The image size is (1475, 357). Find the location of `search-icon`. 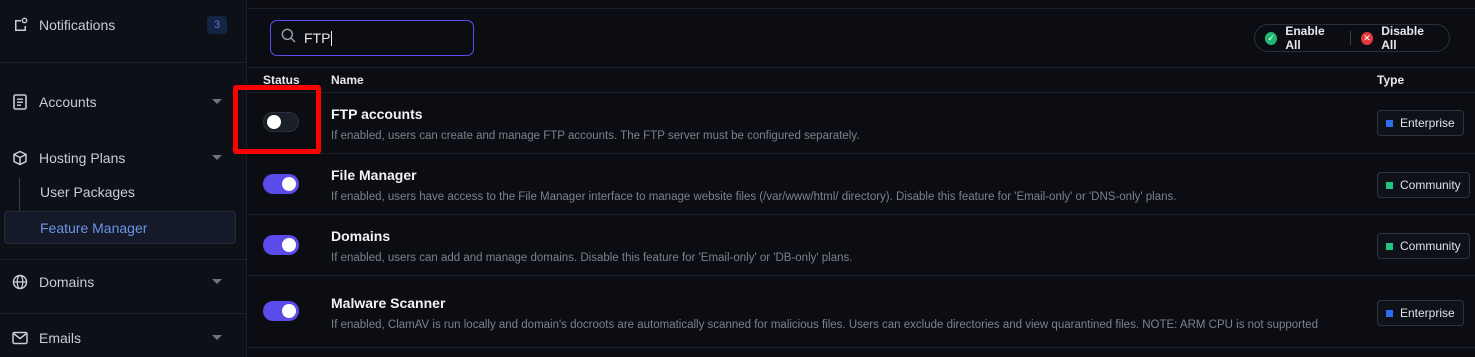

search-icon is located at coordinates (288, 38).